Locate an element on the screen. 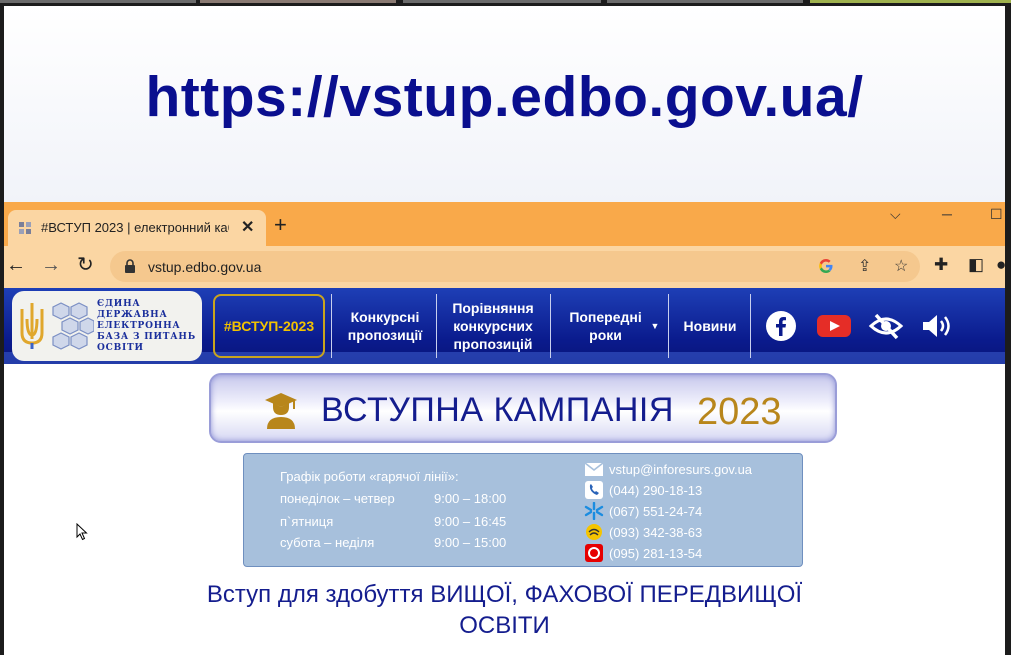 The height and width of the screenshot is (655, 1011). mouse-cursor-icon is located at coordinates (82, 532).